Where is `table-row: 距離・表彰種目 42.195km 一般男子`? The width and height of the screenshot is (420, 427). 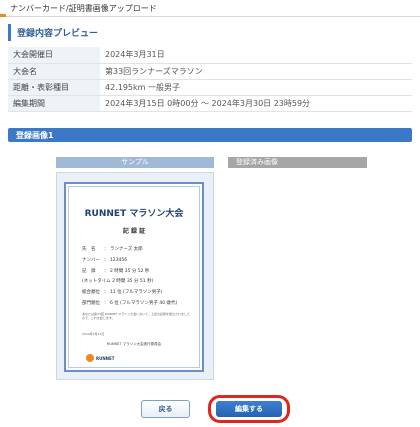 table-row: 距離・表彰種目 42.195km 一般男子 is located at coordinates (210, 87).